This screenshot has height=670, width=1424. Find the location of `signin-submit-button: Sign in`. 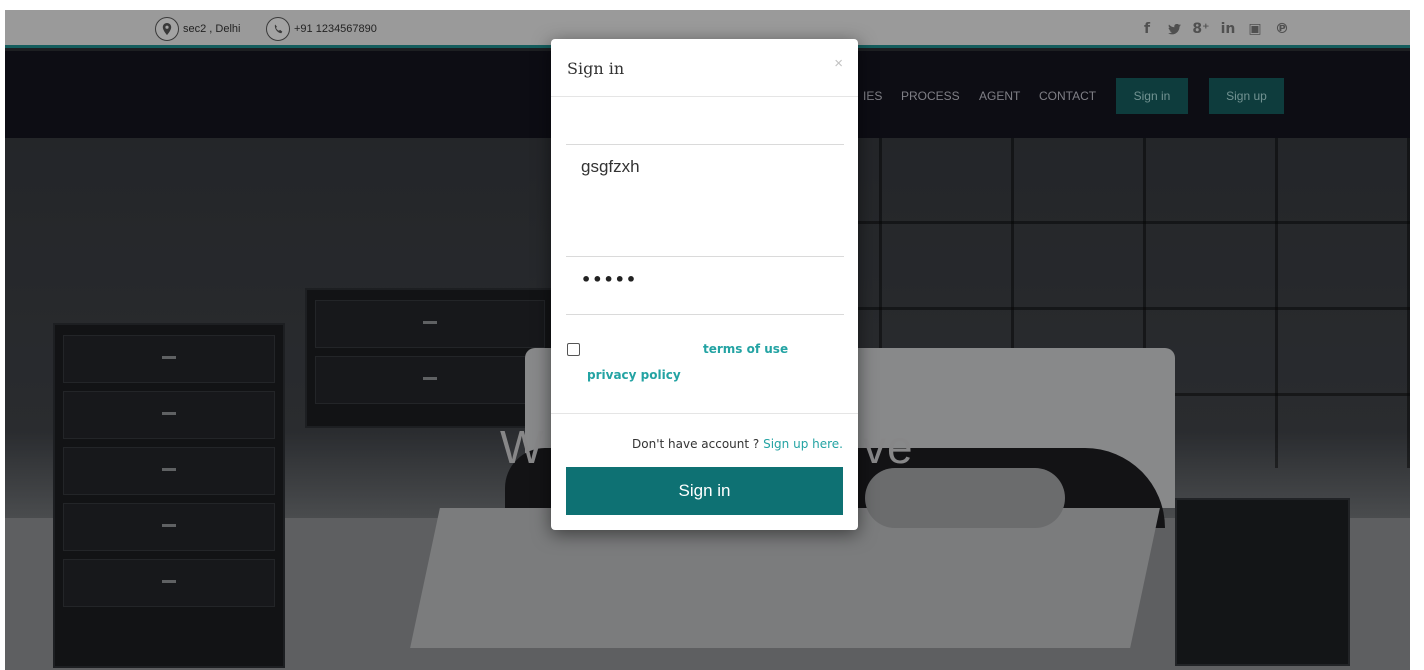

signin-submit-button: Sign in is located at coordinates (704, 491).